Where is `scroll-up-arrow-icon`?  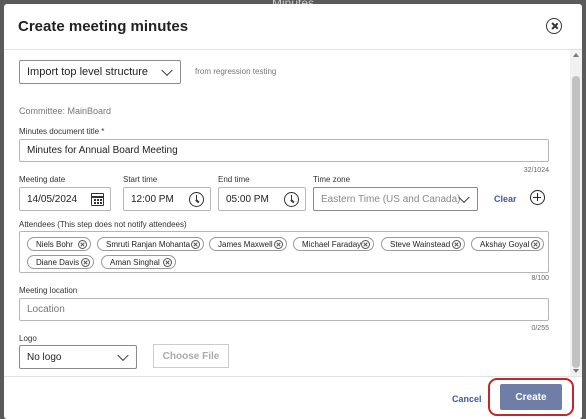
scroll-up-arrow-icon is located at coordinates (576, 55).